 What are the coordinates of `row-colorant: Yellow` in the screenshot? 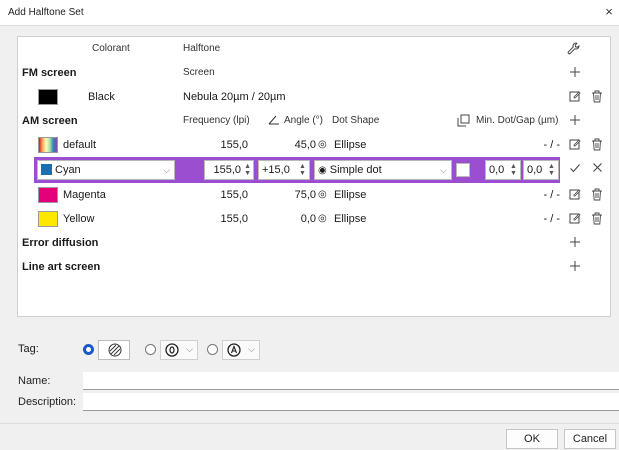 It's located at (79, 219).